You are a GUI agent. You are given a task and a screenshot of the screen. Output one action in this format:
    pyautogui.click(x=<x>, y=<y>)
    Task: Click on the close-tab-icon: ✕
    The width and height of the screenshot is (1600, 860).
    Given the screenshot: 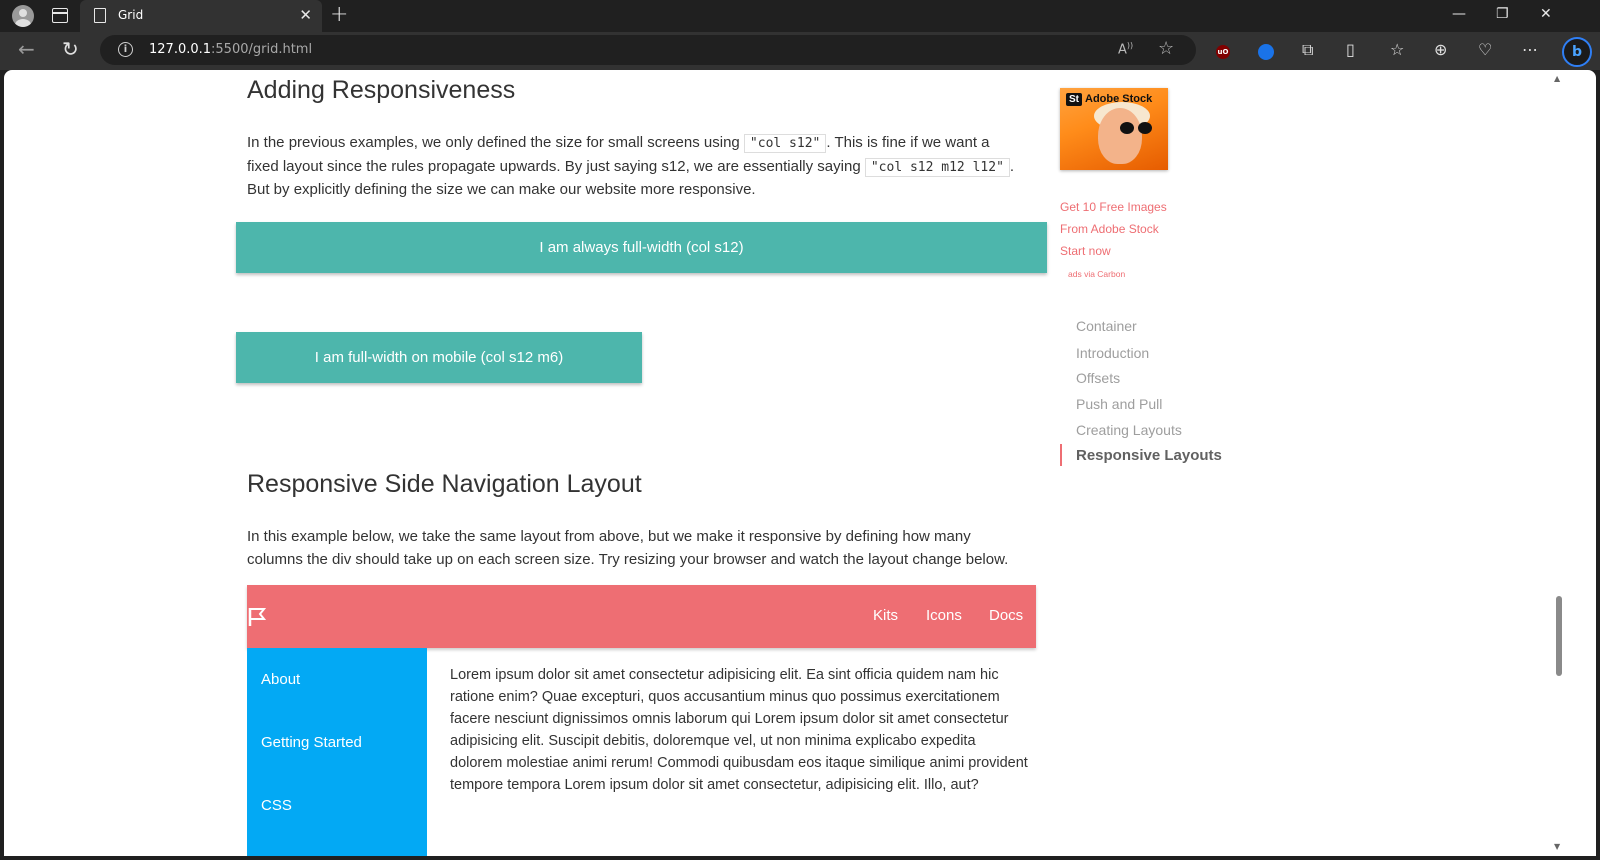 What is the action you would take?
    pyautogui.click(x=305, y=15)
    